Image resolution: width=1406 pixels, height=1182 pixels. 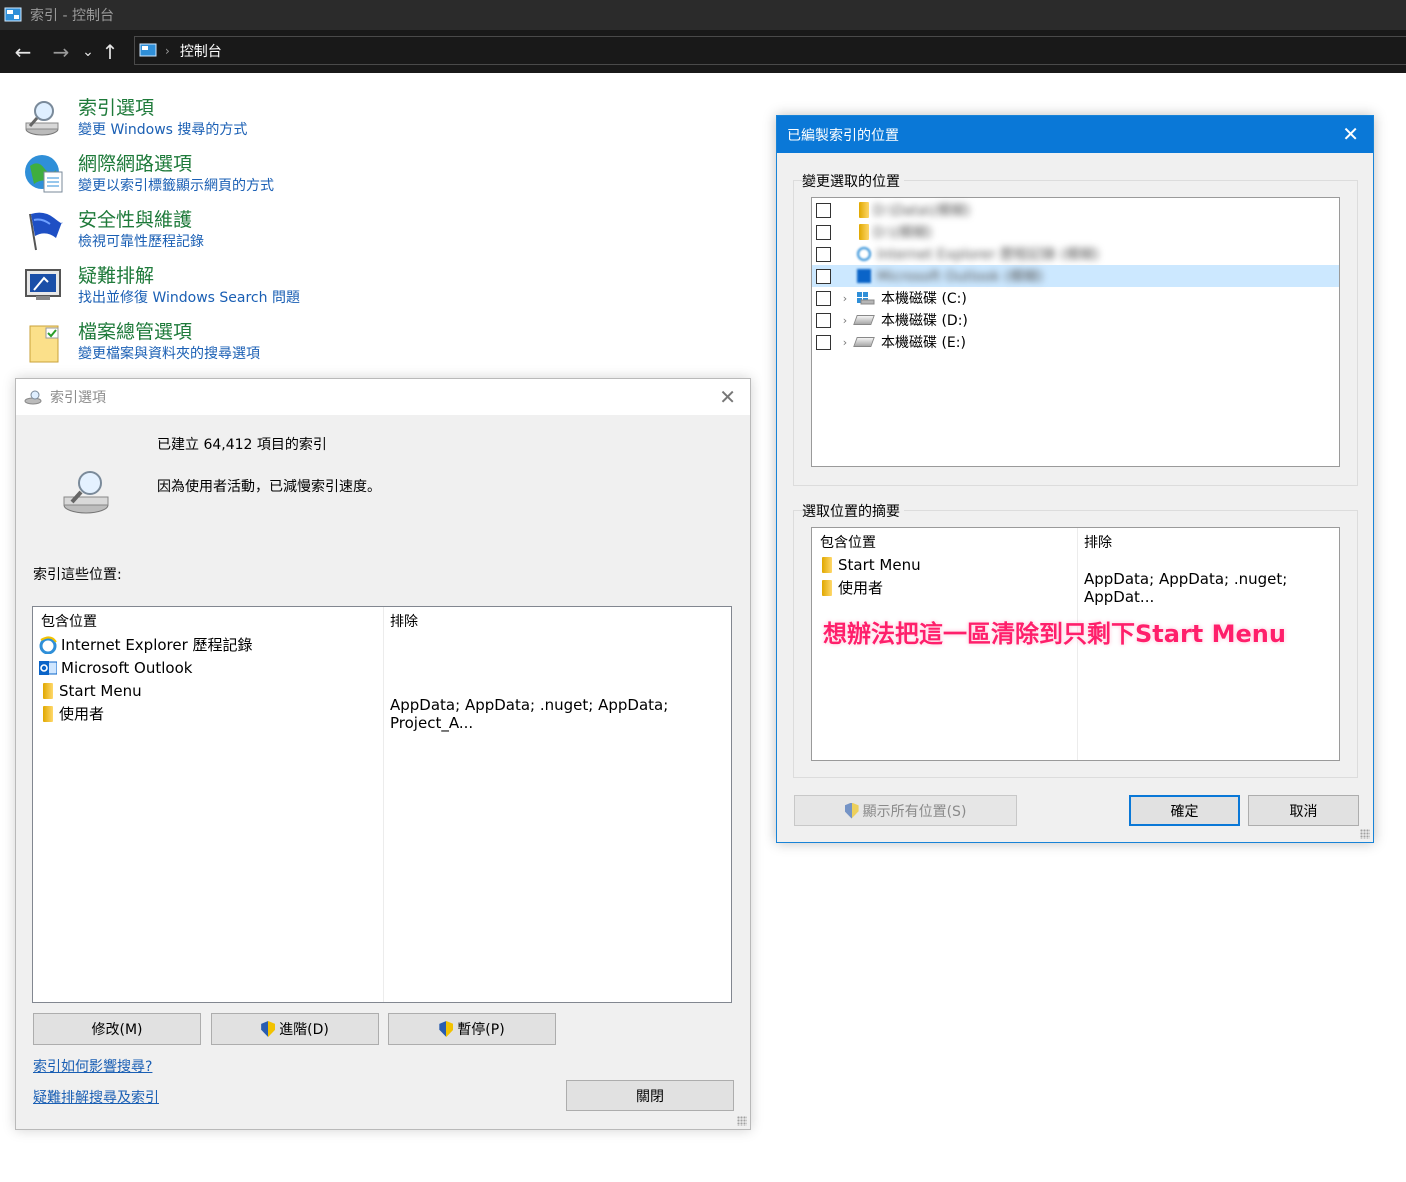 What do you see at coordinates (141, 220) in the screenshot?
I see `cp-item-title: 安全性與維護` at bounding box center [141, 220].